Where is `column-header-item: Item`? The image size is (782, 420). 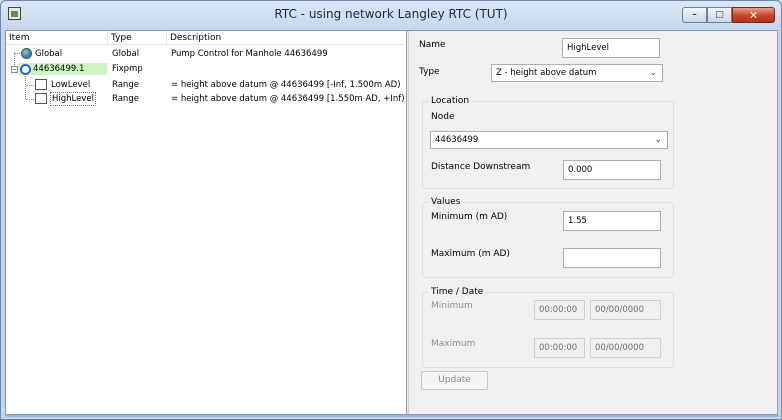 column-header-item: Item is located at coordinates (57, 38).